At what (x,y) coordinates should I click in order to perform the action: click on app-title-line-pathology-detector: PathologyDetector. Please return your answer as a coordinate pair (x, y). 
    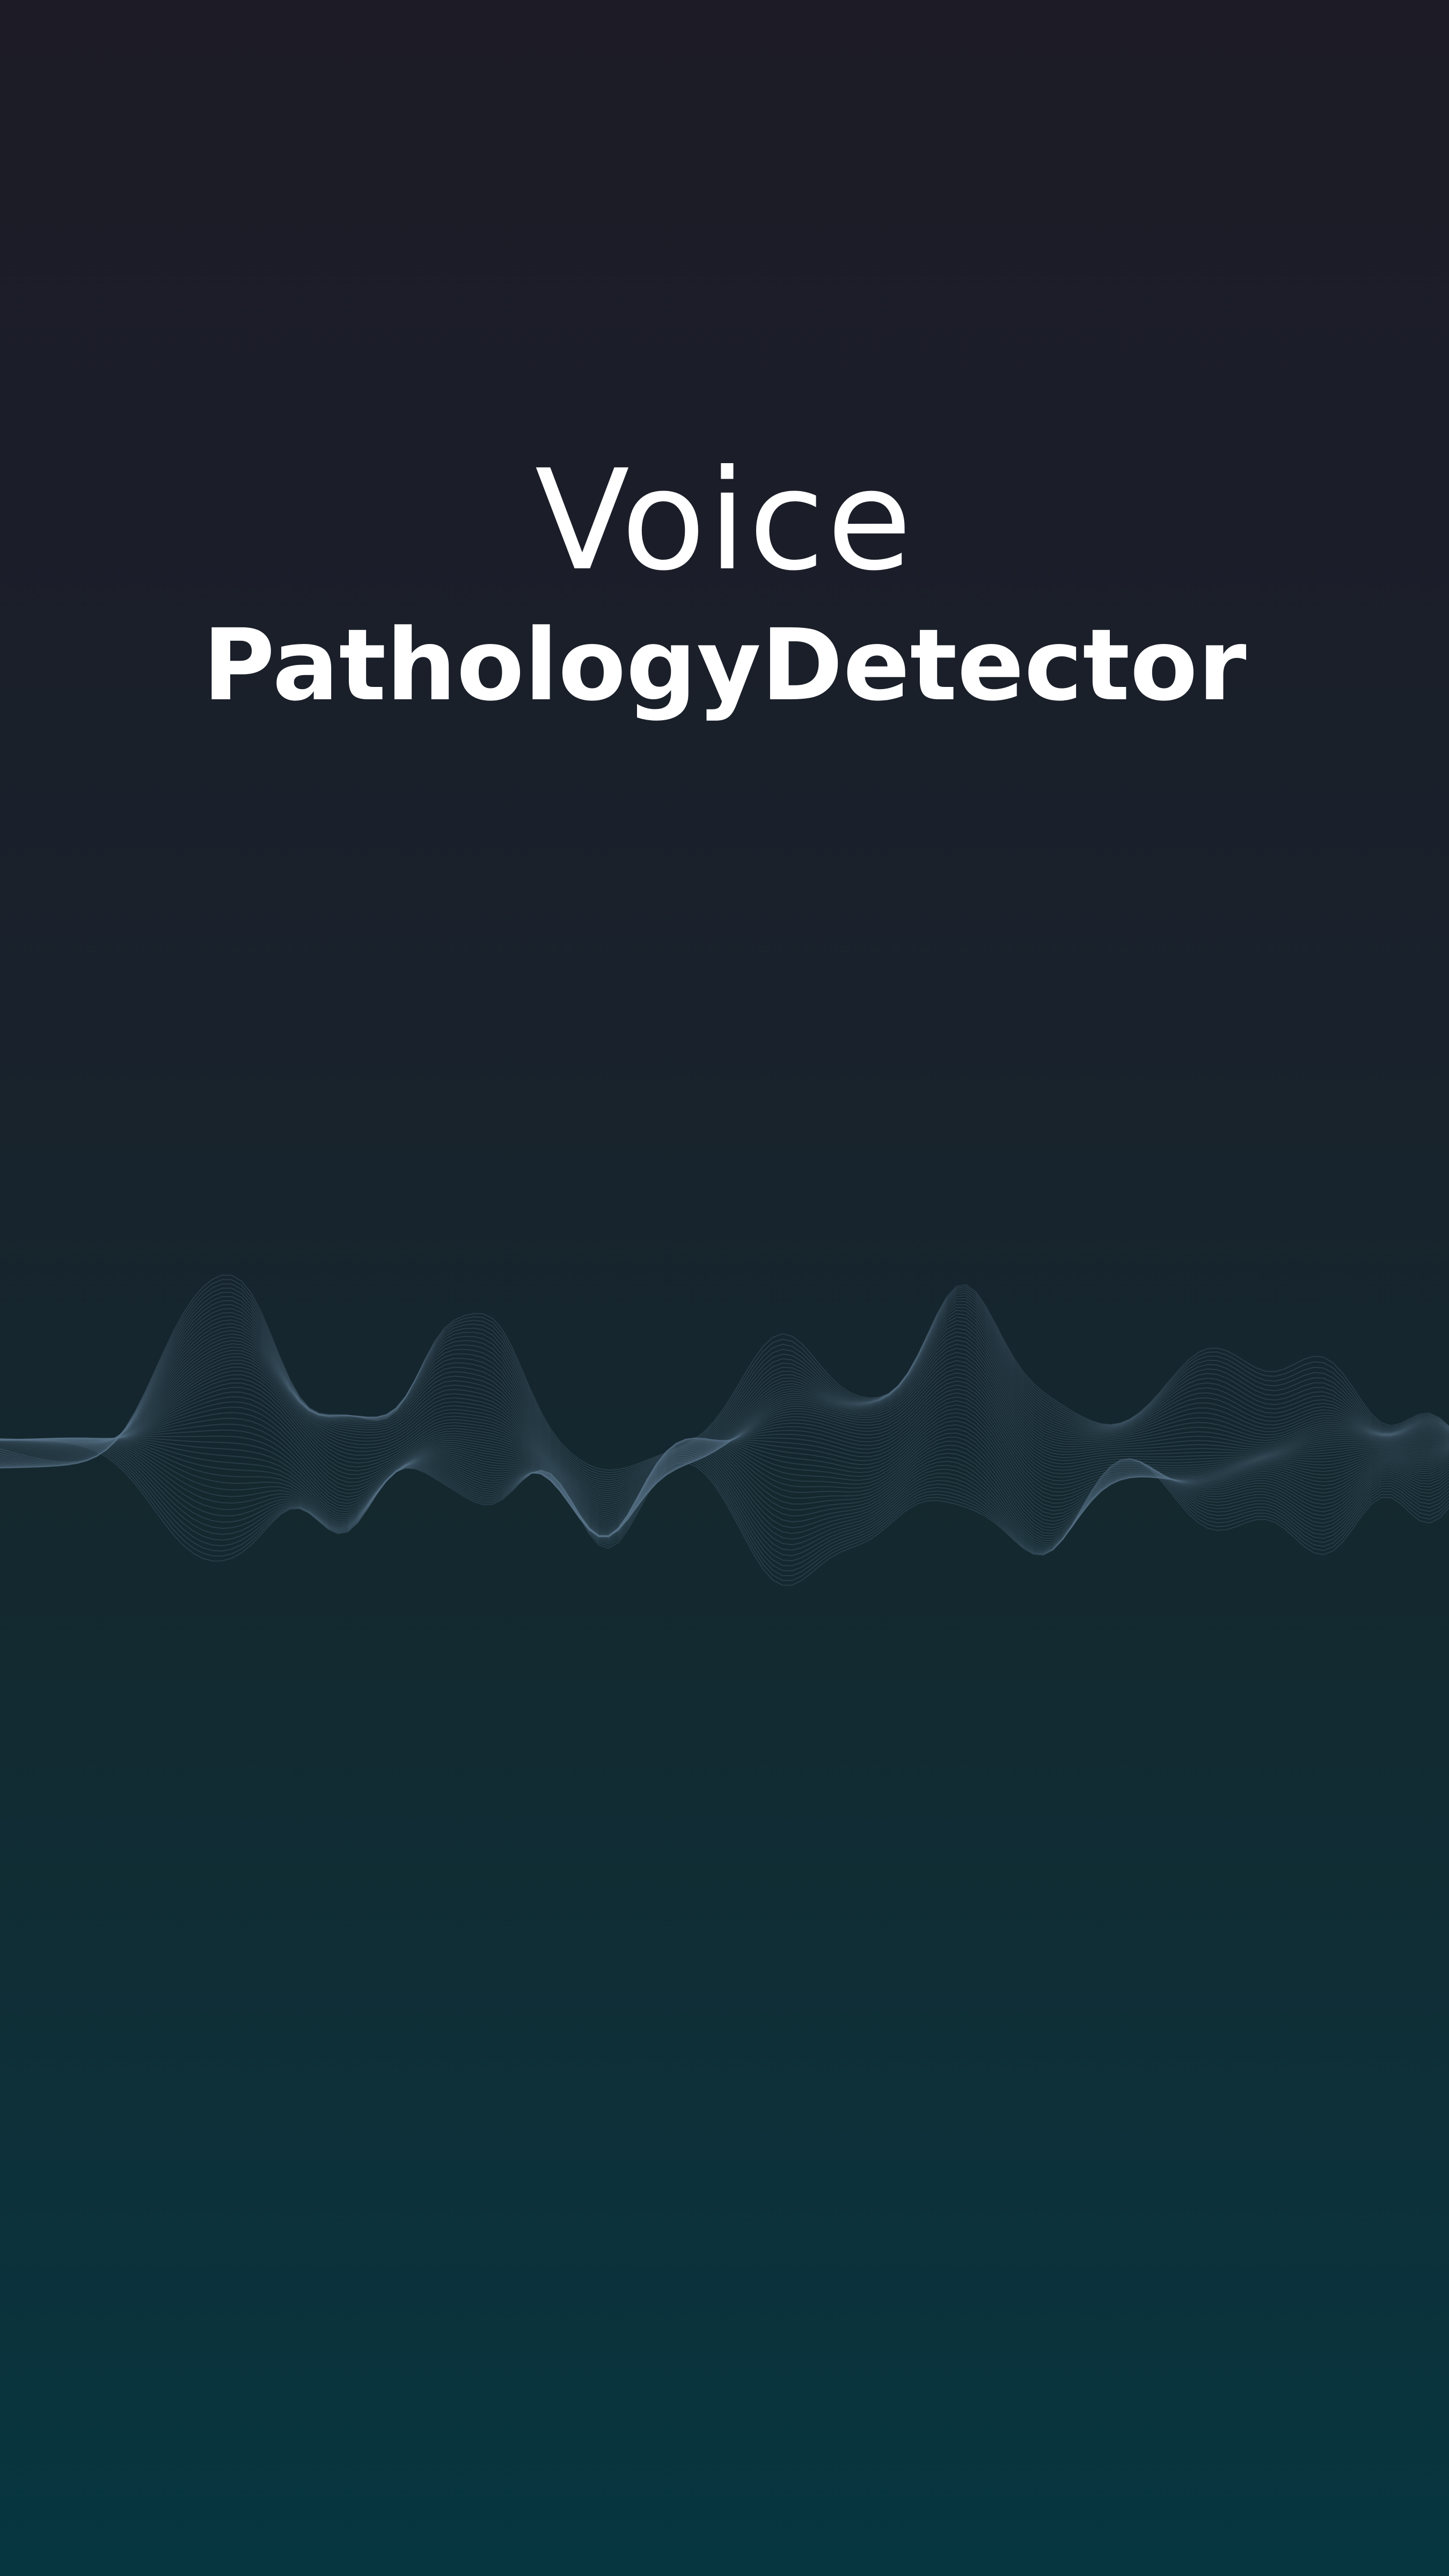
    Looking at the image, I should click on (724, 665).